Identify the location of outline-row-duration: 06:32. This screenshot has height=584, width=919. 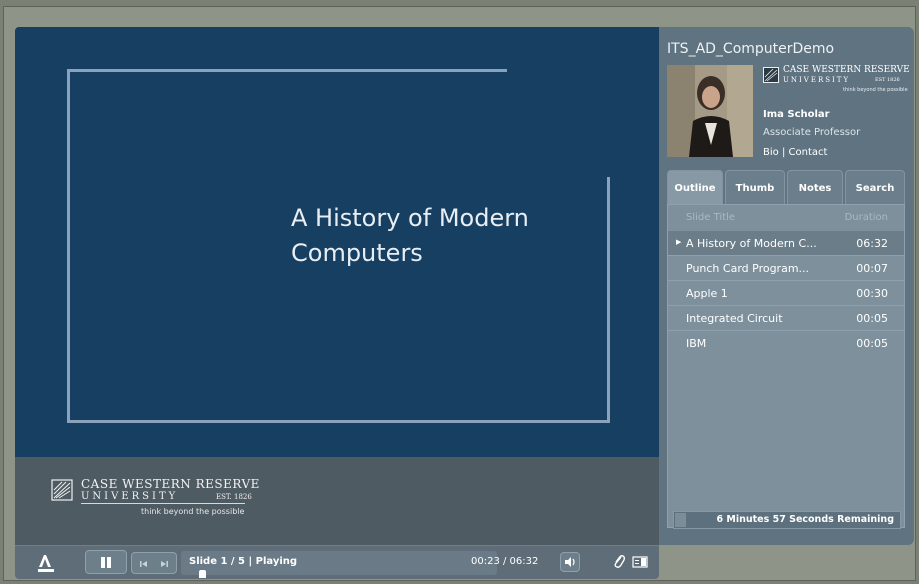
(872, 243).